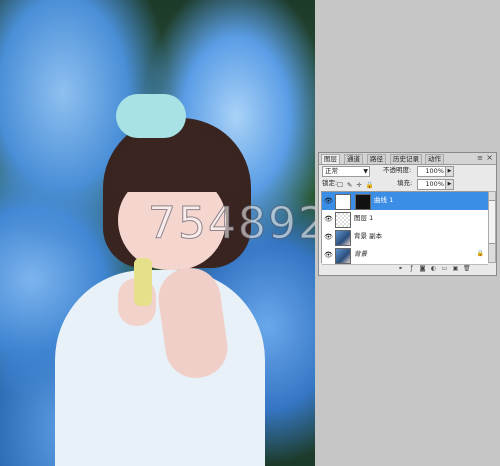 The width and height of the screenshot is (500, 466). What do you see at coordinates (492, 222) in the screenshot?
I see `scrollbar-thumb` at bounding box center [492, 222].